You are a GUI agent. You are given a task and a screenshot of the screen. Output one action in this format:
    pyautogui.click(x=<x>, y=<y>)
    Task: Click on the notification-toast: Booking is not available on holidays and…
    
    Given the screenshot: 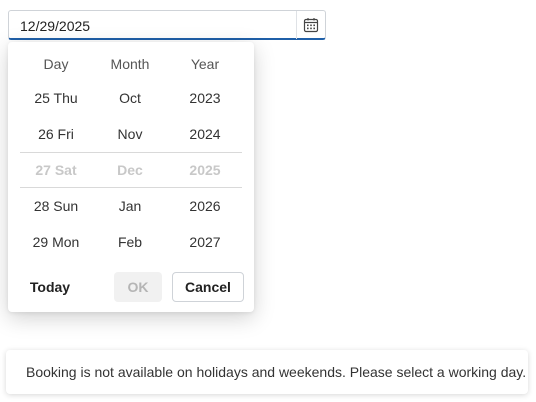 What is the action you would take?
    pyautogui.click(x=267, y=372)
    